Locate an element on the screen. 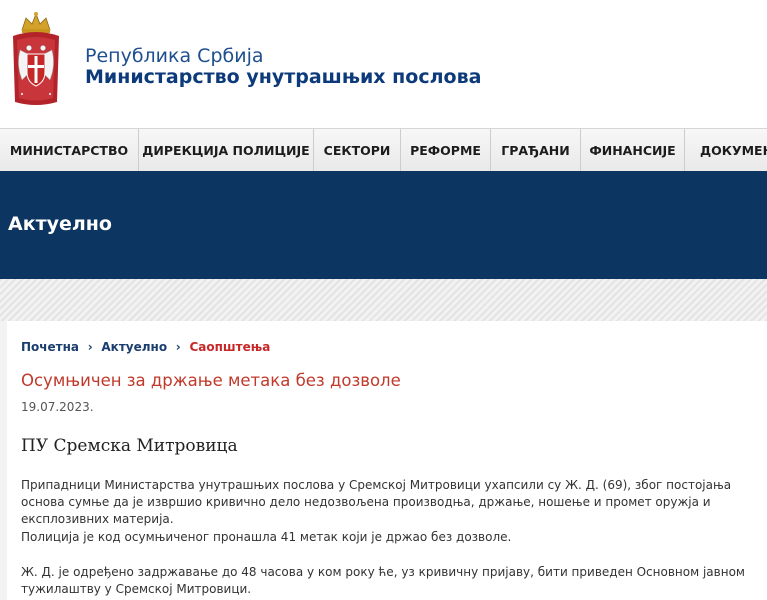 This screenshot has height=600, width=767. nav-item-finances: ФИНАНСИЈЕ is located at coordinates (633, 150).